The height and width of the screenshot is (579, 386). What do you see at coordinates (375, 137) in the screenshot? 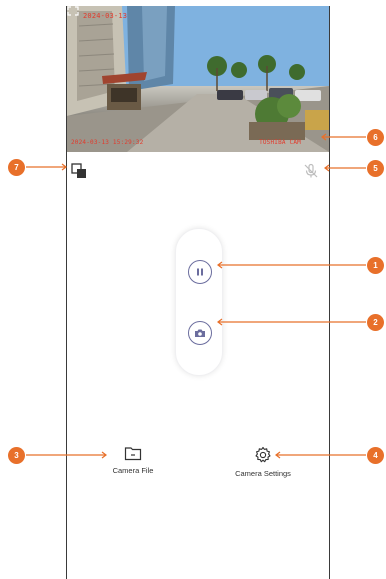
I see `callout-marker-6: 6` at bounding box center [375, 137].